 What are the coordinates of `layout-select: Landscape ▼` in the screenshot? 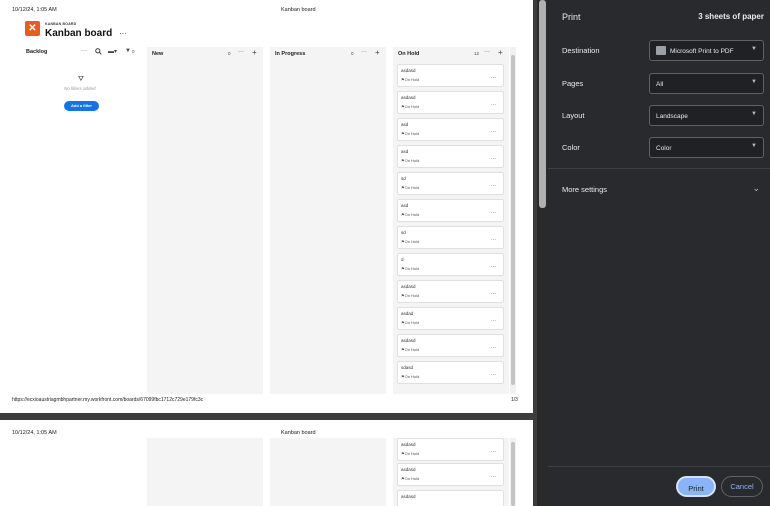 It's located at (706, 115).